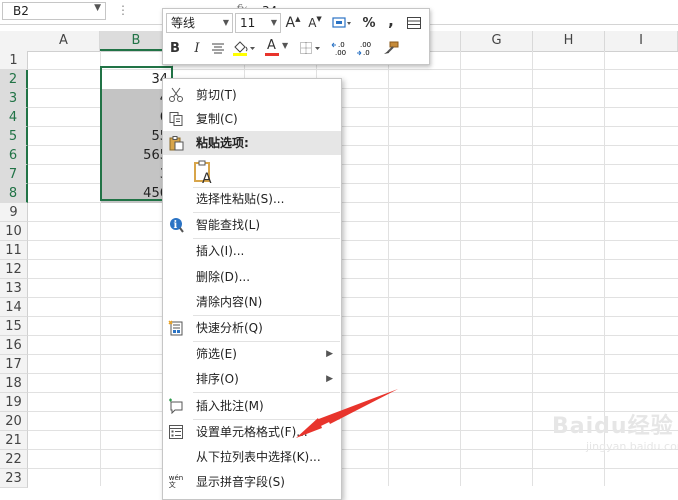 This screenshot has width=678, height=500. Describe the element at coordinates (258, 23) in the screenshot. I see `font-size-select: 11 ▼` at that location.